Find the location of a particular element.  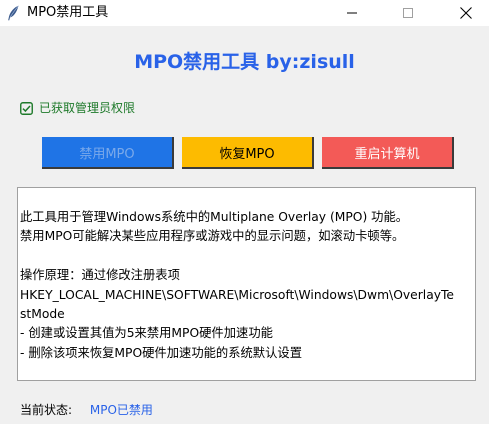

window-title: MPO禁用工具 is located at coordinates (68, 12).